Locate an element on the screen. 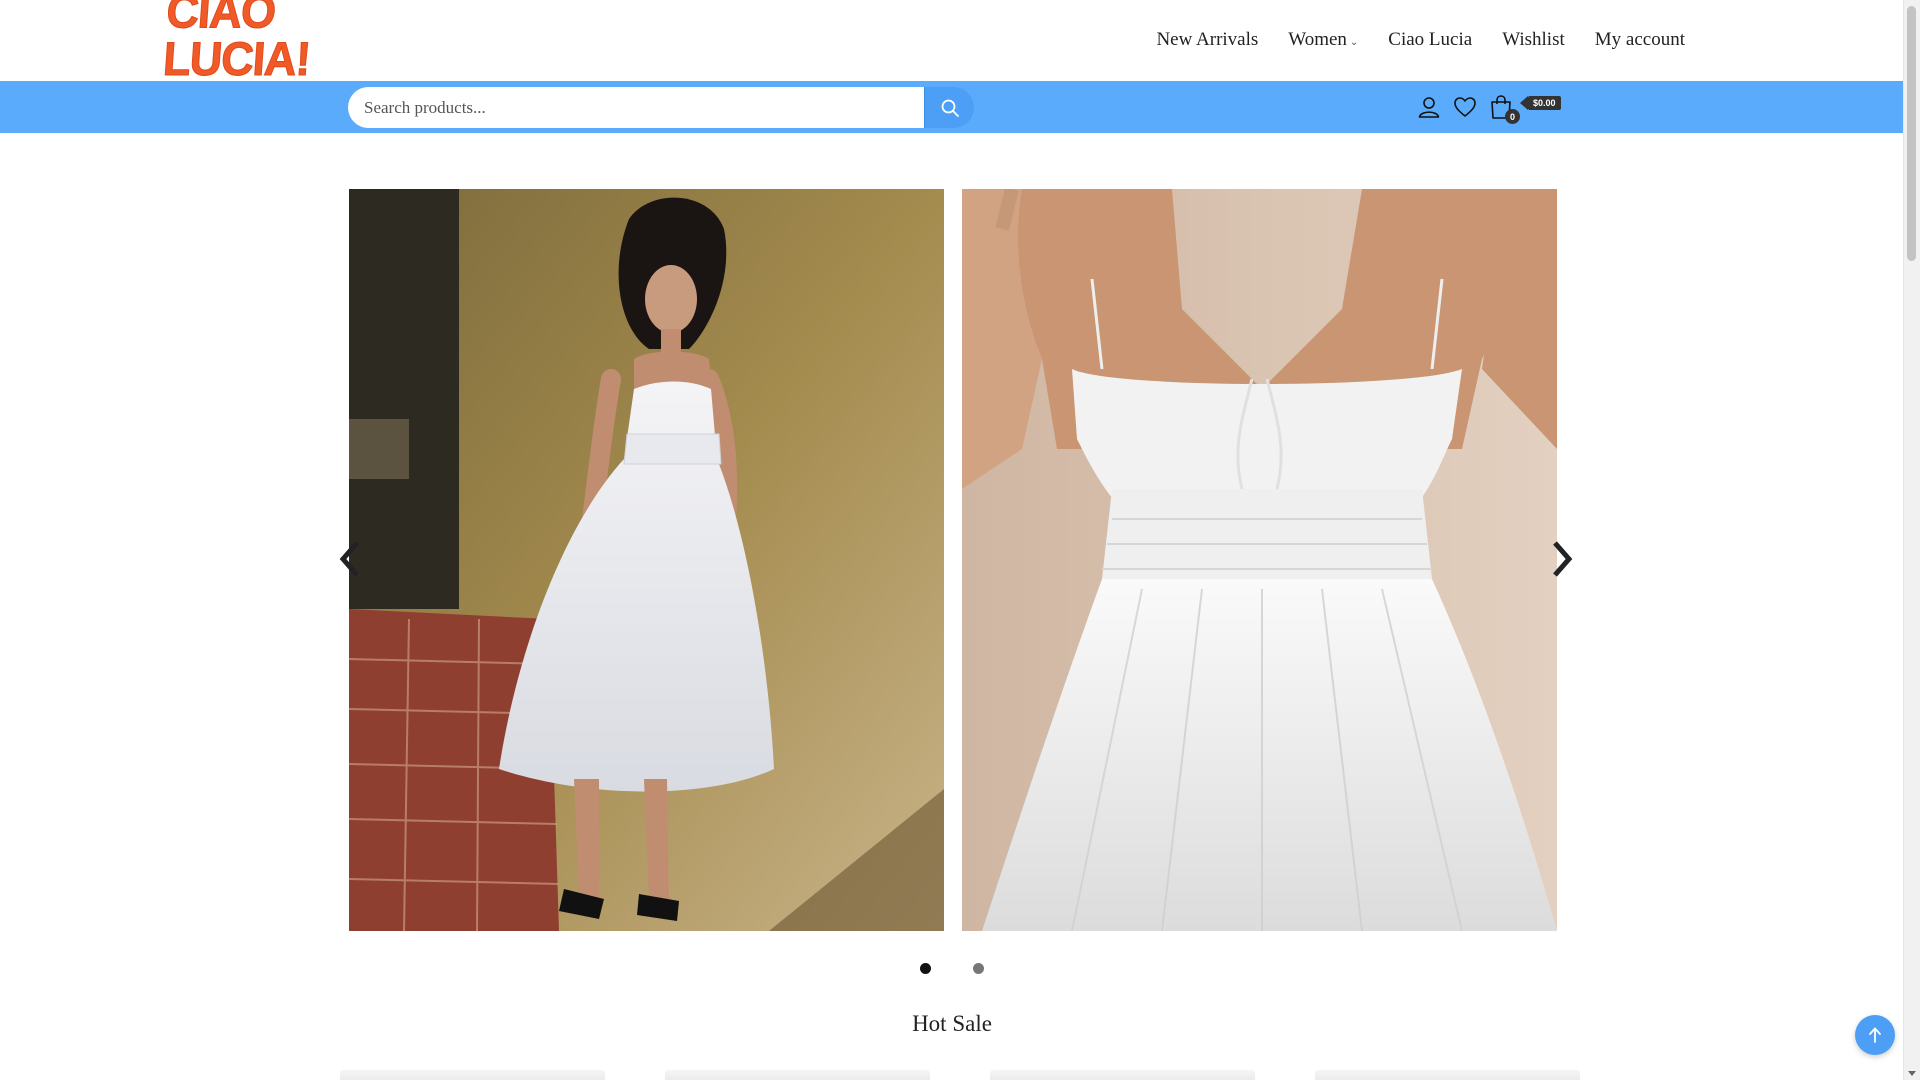 This screenshot has width=1920, height=1080. nav-item-new-arrivals: New Arrivals is located at coordinates (1207, 40).